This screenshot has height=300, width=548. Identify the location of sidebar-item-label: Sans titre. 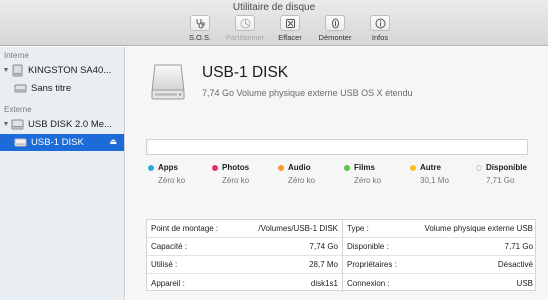
(51, 88).